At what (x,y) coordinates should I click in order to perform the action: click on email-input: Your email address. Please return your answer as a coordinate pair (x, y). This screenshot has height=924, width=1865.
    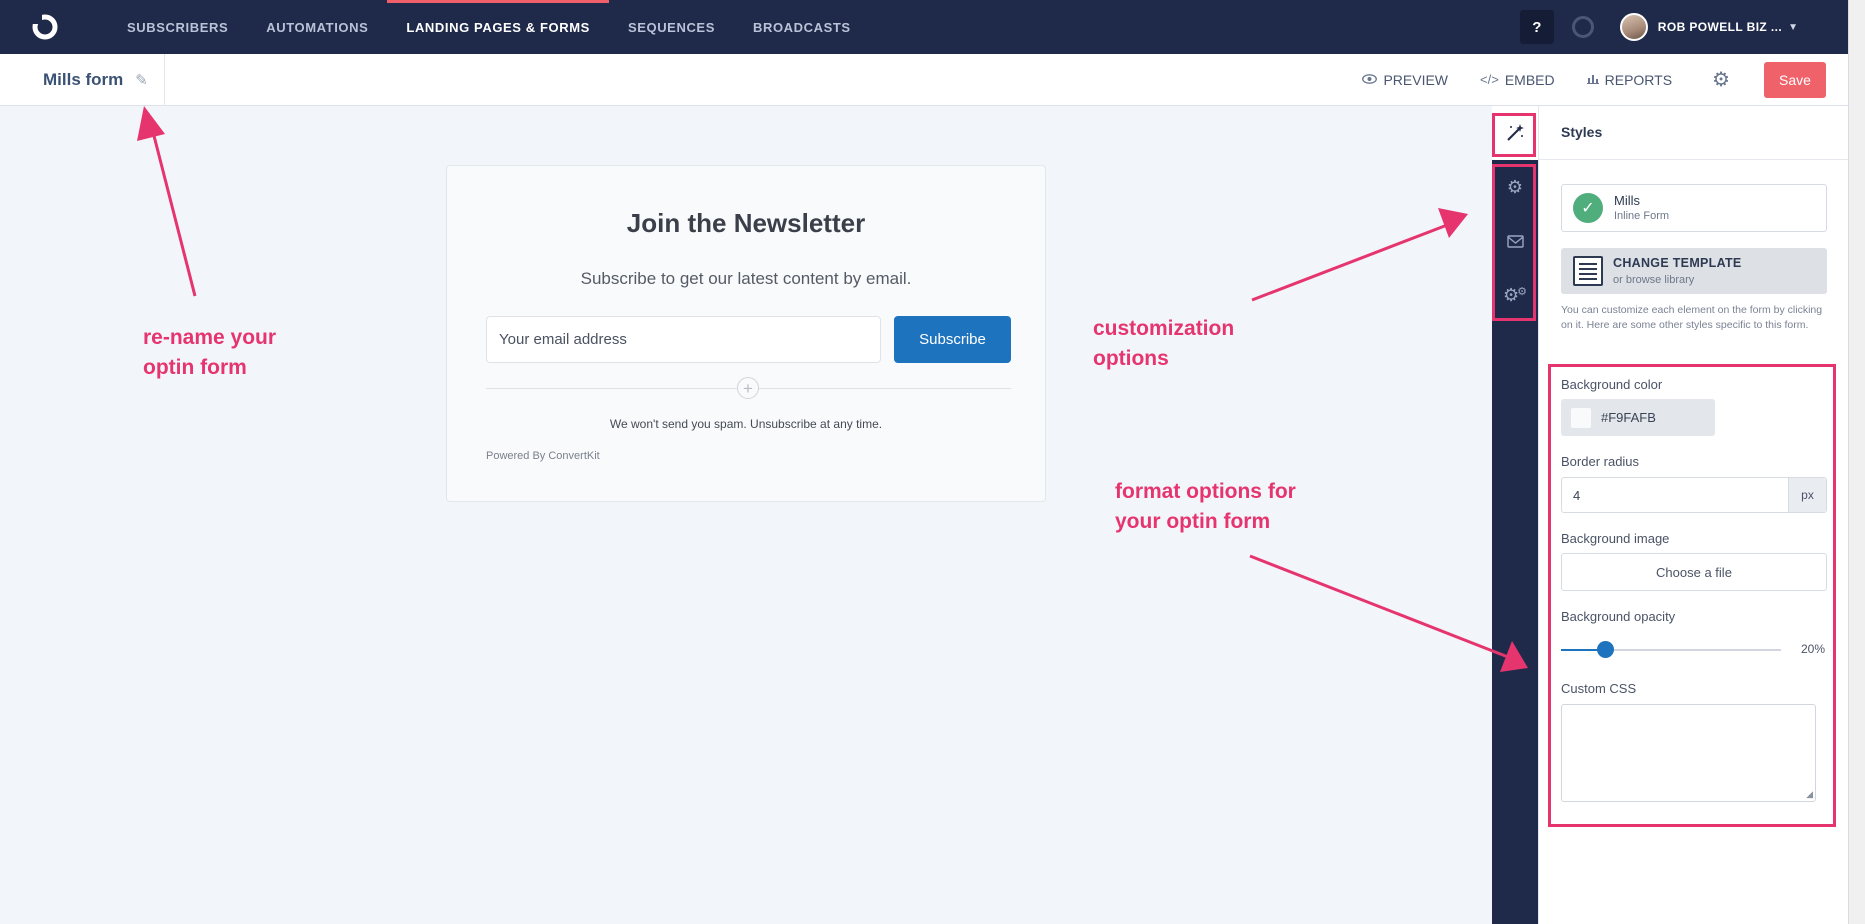
    Looking at the image, I should click on (683, 339).